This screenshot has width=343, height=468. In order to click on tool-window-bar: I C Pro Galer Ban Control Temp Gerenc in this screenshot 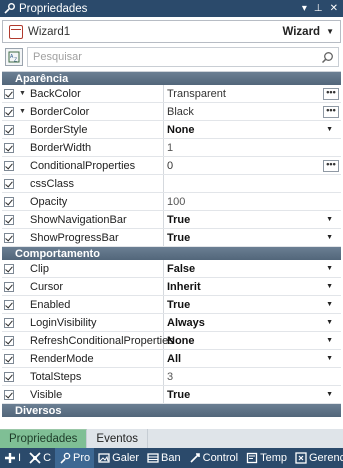, I will do `click(171, 458)`.